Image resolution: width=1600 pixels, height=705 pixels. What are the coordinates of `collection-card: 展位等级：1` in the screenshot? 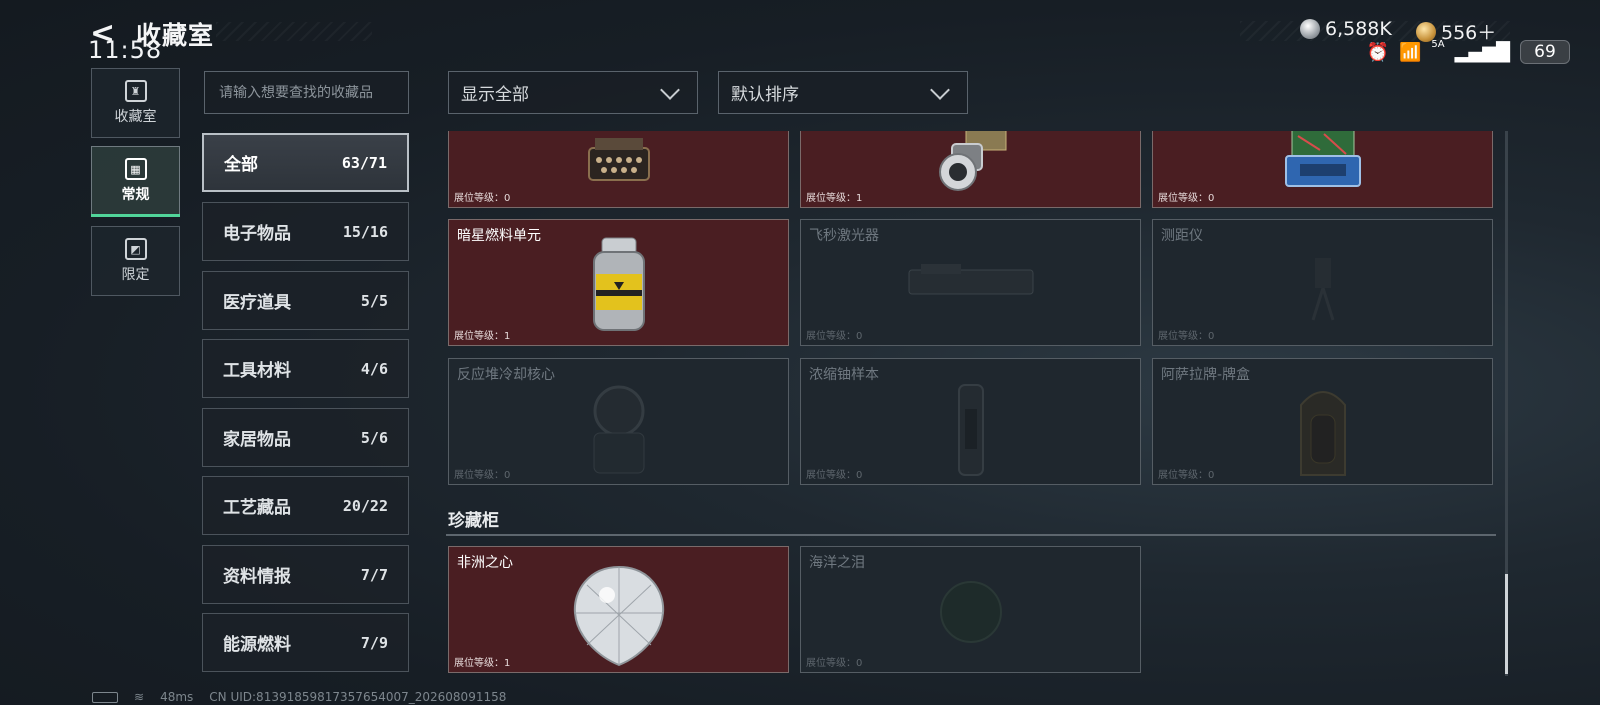 It's located at (970, 169).